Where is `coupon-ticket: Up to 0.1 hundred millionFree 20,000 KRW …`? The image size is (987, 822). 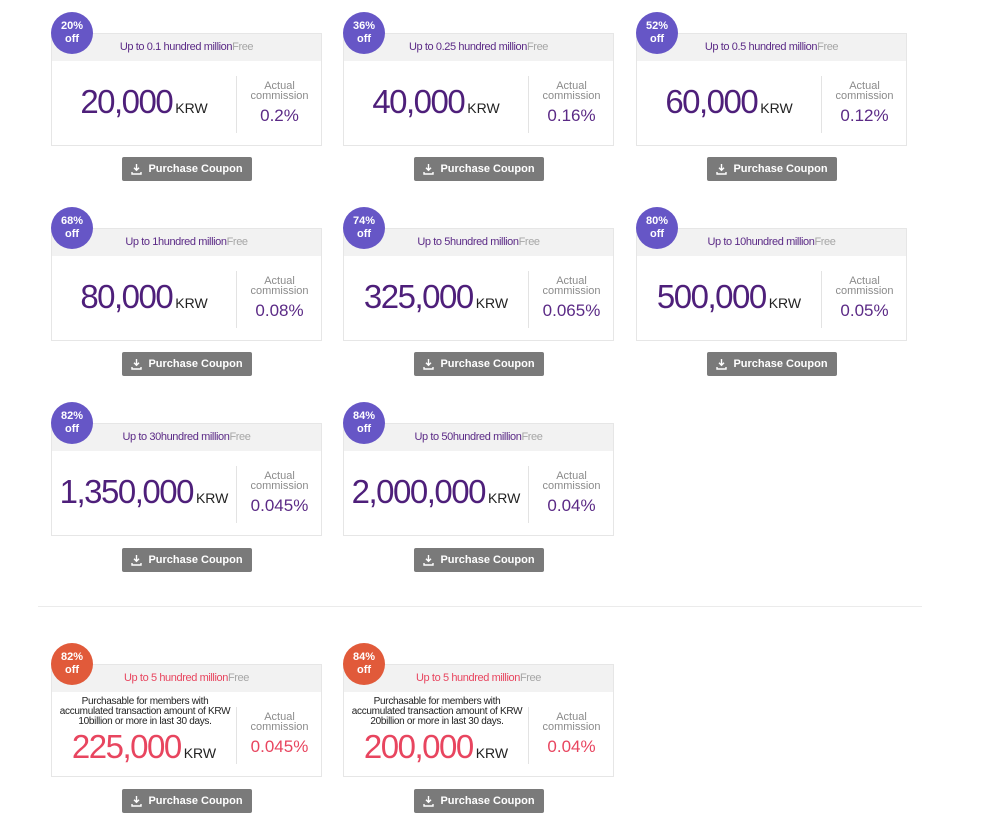
coupon-ticket: Up to 0.1 hundred millionFree 20,000 KRW … is located at coordinates (186, 89).